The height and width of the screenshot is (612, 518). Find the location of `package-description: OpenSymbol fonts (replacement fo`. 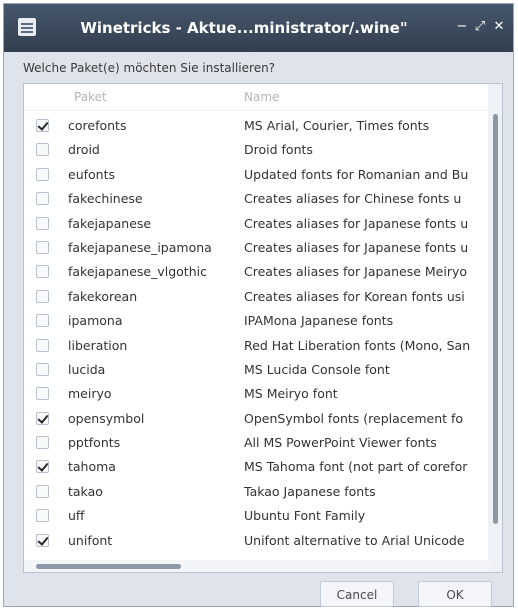

package-description: OpenSymbol fonts (replacement fo is located at coordinates (354, 418).